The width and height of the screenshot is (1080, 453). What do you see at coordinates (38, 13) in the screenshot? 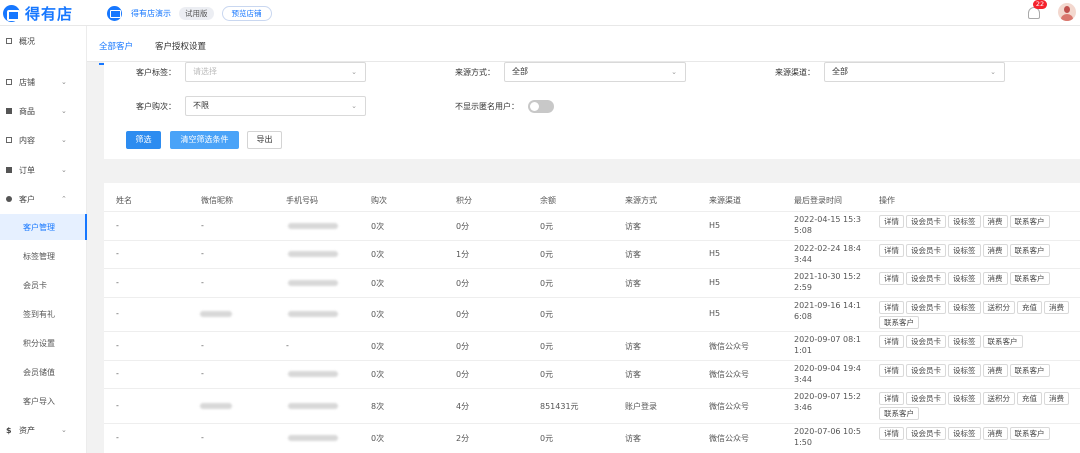
I see `brand-logo: 得有店` at bounding box center [38, 13].